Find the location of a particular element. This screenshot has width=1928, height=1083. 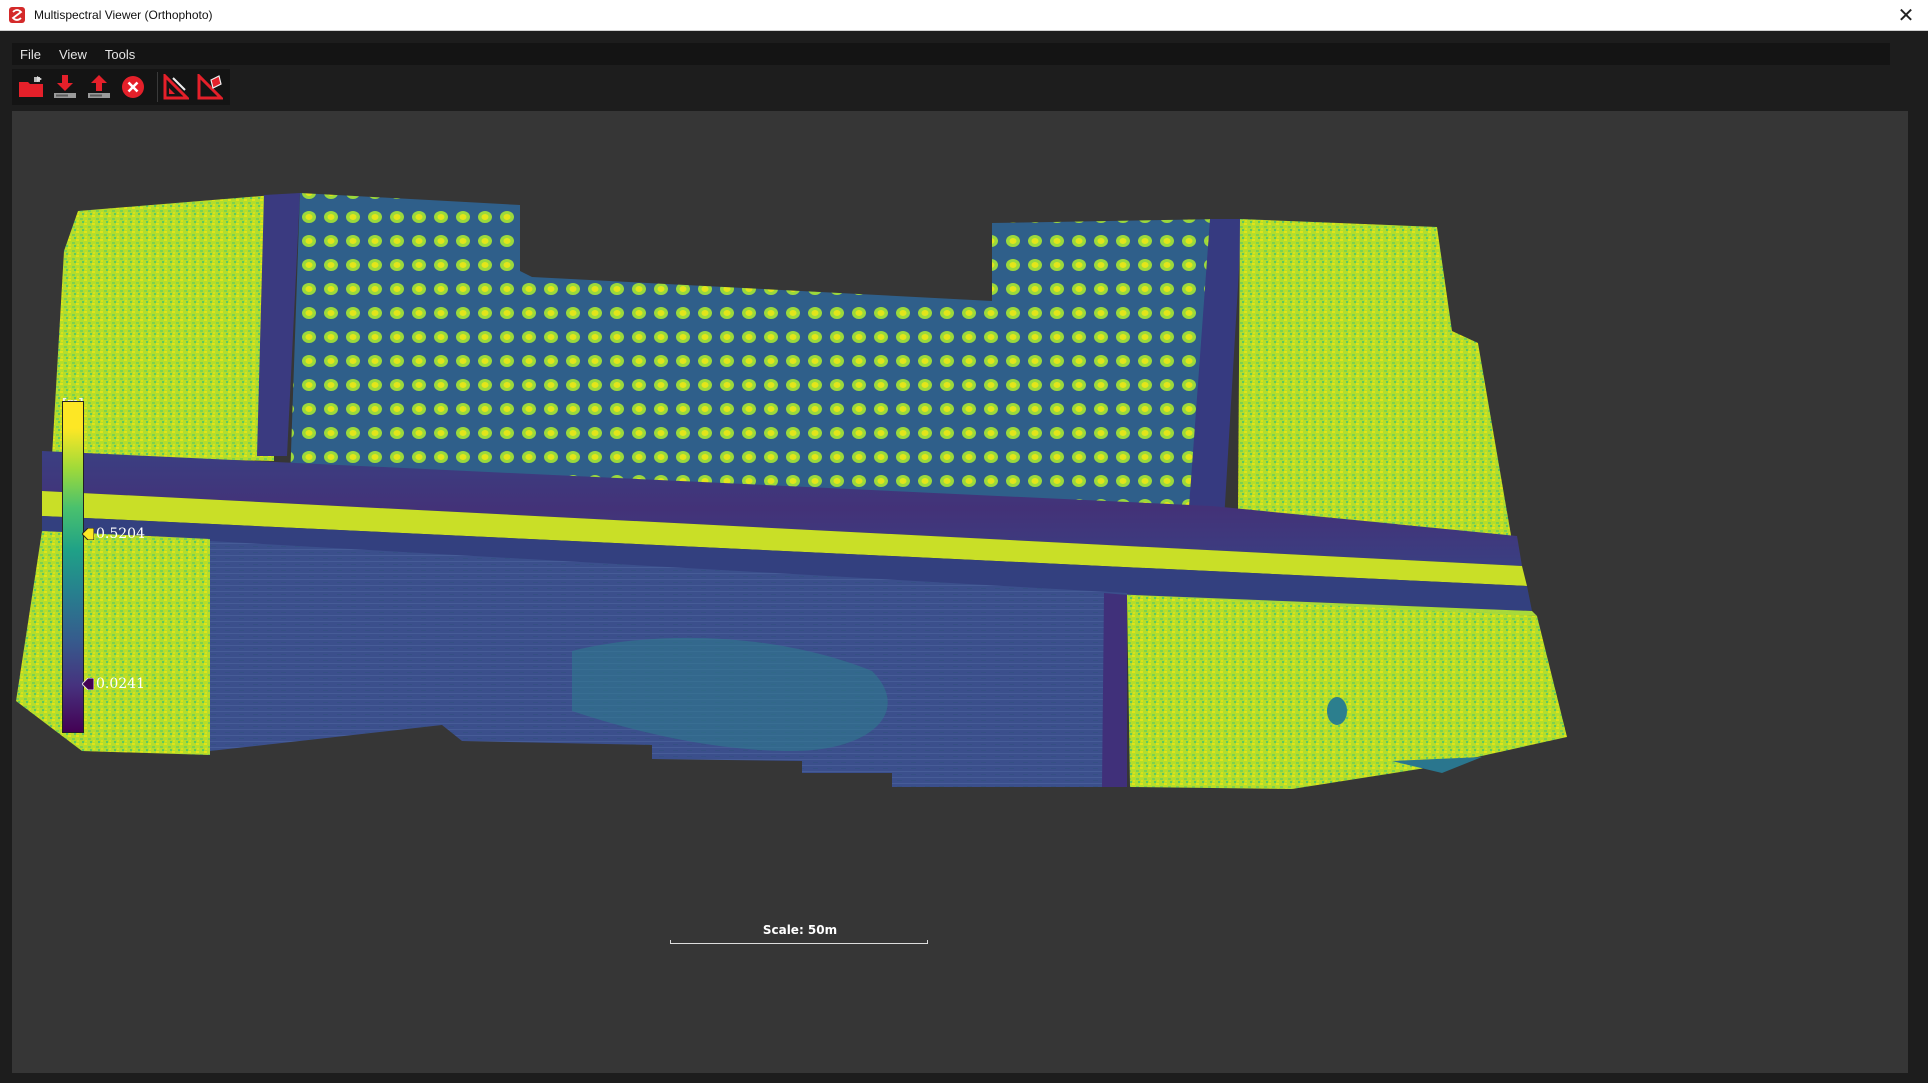

colorbar-upper-handle: 0.5204 is located at coordinates (114, 534).